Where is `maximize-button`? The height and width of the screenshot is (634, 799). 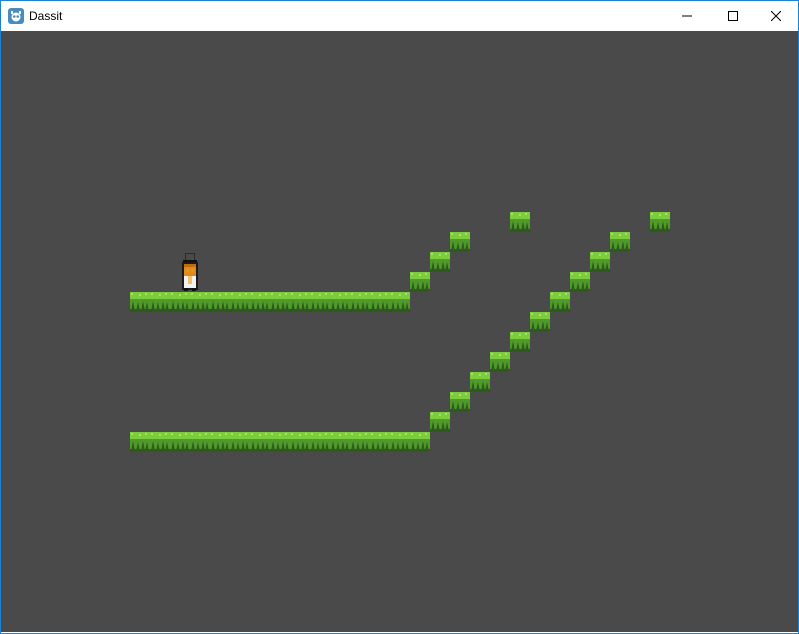
maximize-button is located at coordinates (733, 16).